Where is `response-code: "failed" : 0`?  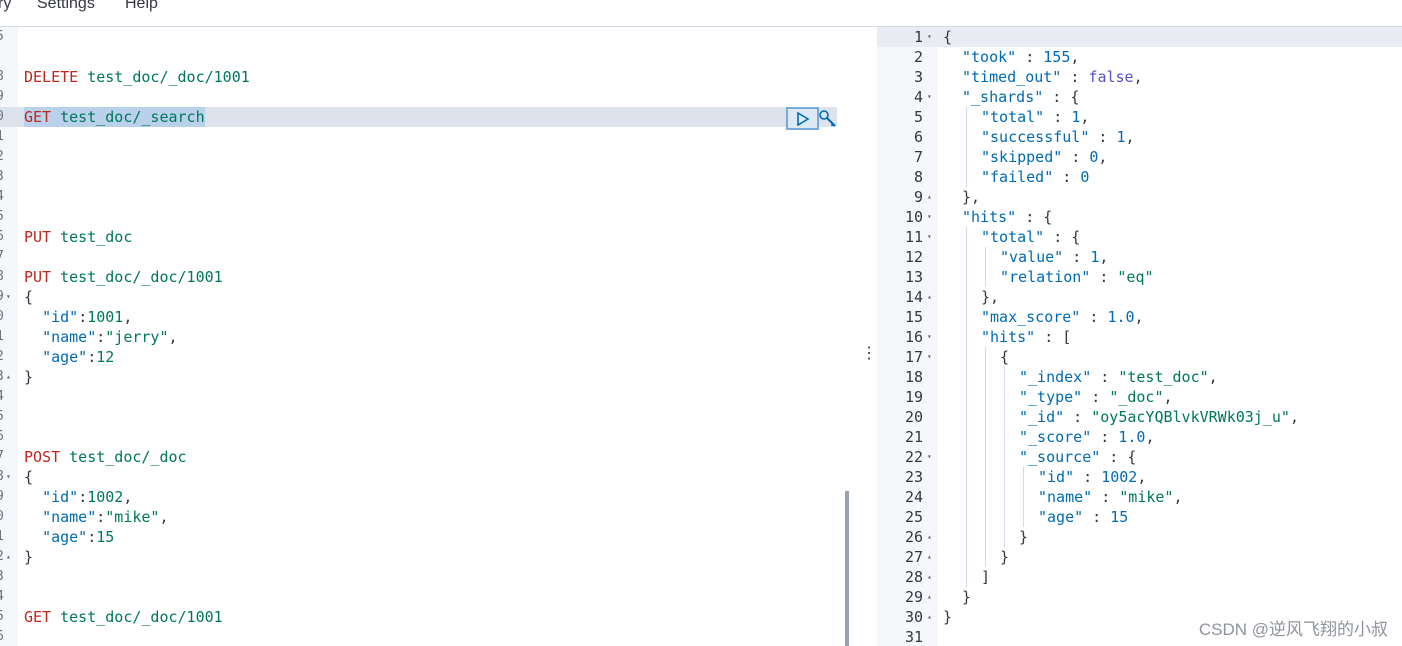
response-code: "failed" : 0 is located at coordinates (1035, 177).